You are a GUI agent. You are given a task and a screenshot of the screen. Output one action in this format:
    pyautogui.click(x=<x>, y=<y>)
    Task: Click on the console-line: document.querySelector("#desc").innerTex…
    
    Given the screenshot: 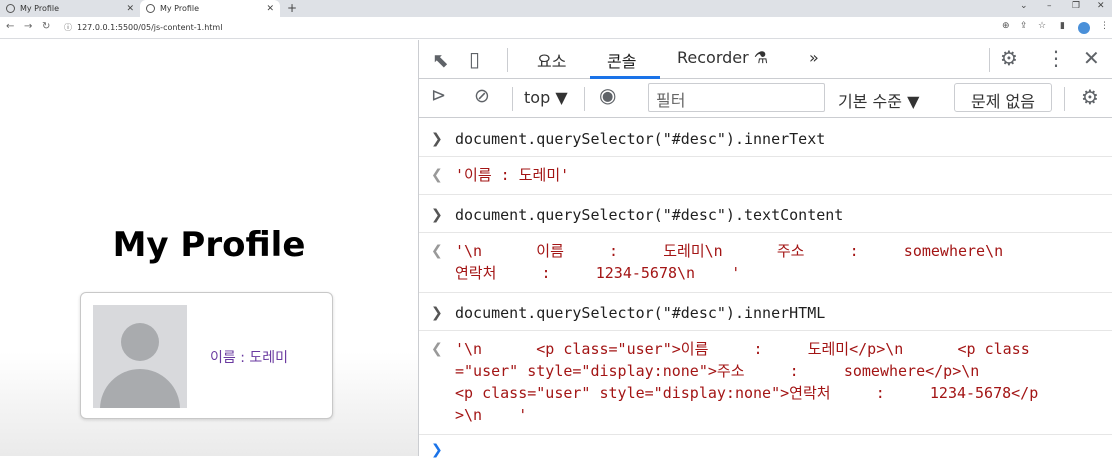 What is the action you would take?
    pyautogui.click(x=640, y=139)
    